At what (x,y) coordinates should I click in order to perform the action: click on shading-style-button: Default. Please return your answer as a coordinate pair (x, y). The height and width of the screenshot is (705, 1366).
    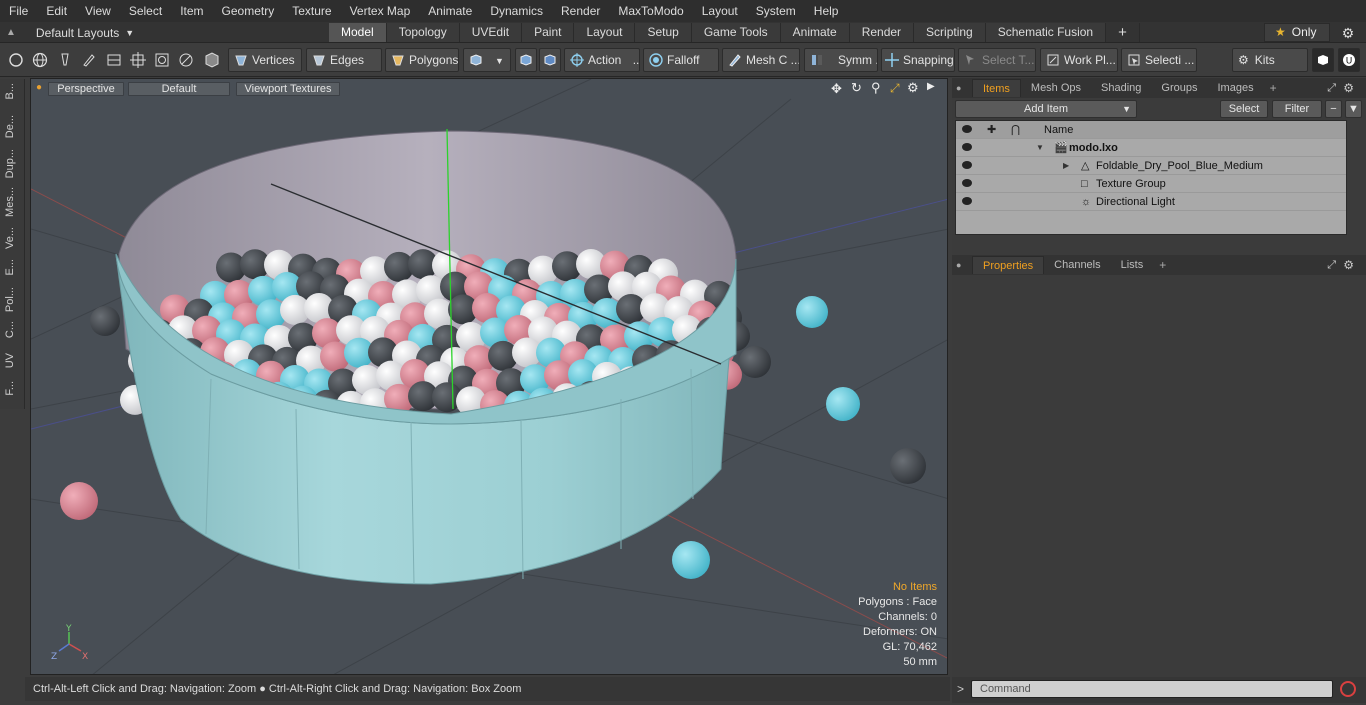
    Looking at the image, I should click on (179, 89).